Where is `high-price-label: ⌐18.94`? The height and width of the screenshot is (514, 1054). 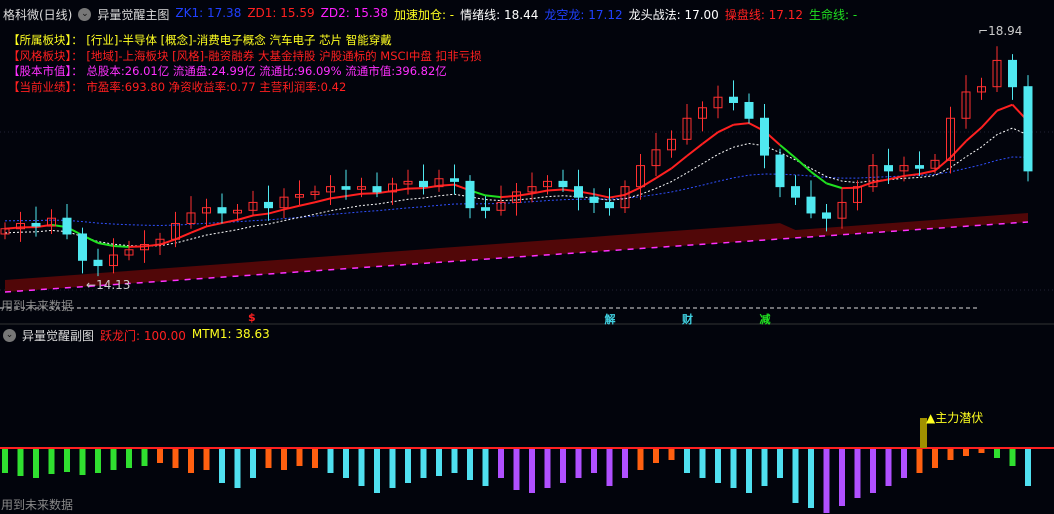
high-price-label: ⌐18.94 is located at coordinates (1000, 31).